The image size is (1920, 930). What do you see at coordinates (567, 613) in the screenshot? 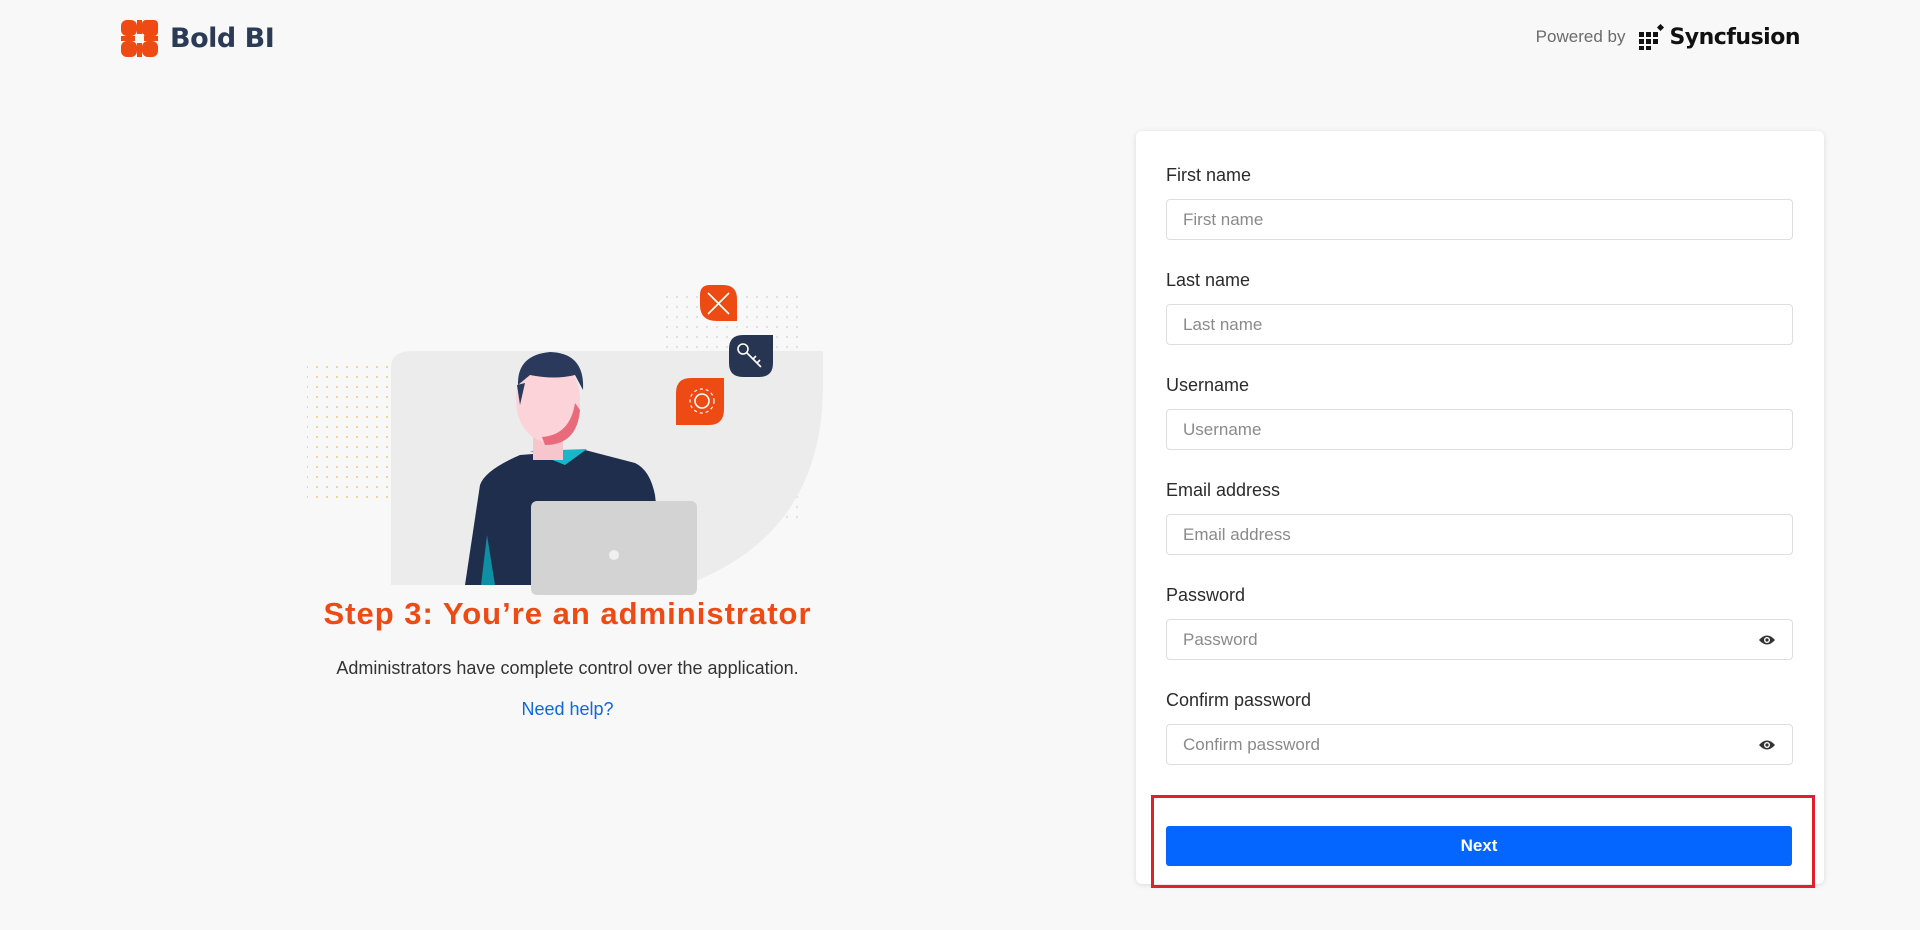
I see `step-title: Step 3: You’re an administrator` at bounding box center [567, 613].